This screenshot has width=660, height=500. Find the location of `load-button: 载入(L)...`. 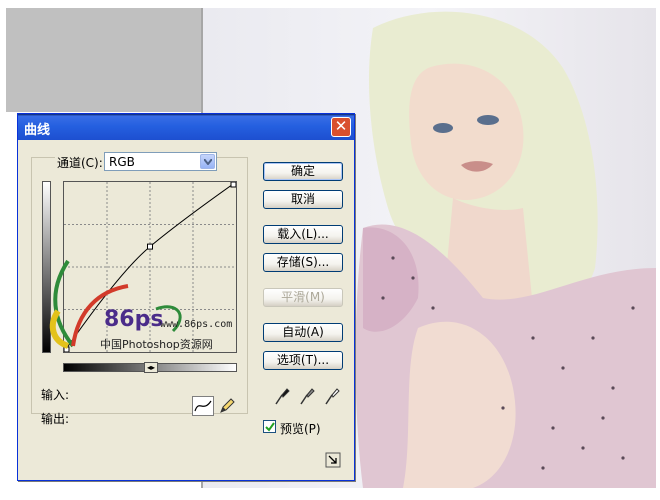

load-button: 载入(L)... is located at coordinates (303, 234).